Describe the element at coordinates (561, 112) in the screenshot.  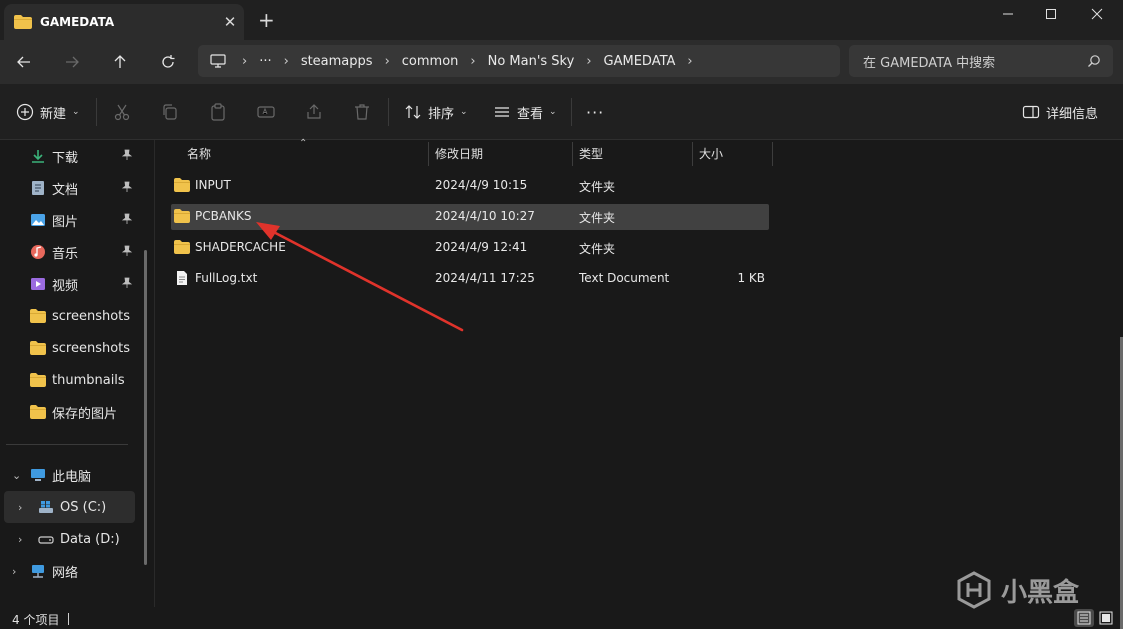
I see `command-bar: 新建 ⌄ 排序 ⌄ 查看 ⌄ ··· 详细信息` at that location.